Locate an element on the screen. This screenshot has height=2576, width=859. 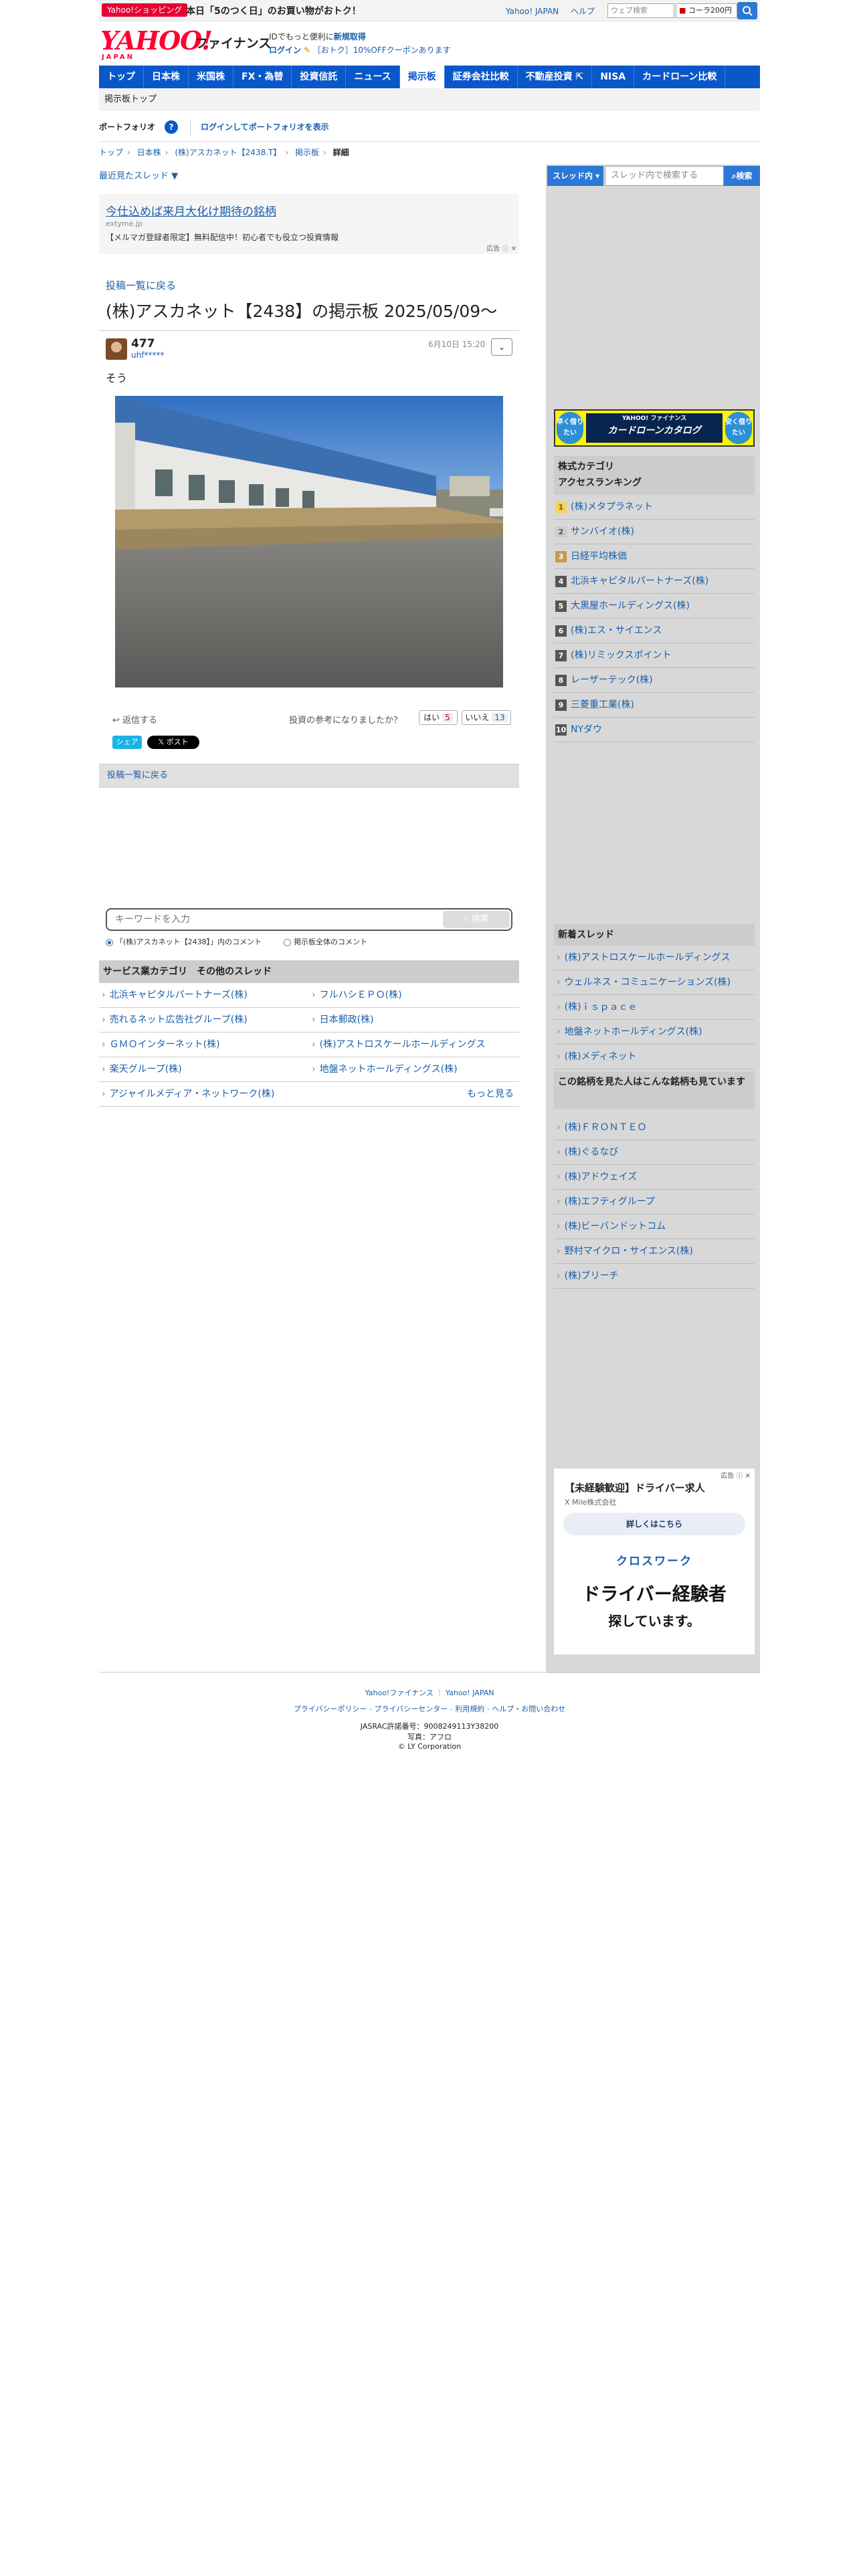
keyword-search-button: ⌕ 検索 is located at coordinates (476, 919).